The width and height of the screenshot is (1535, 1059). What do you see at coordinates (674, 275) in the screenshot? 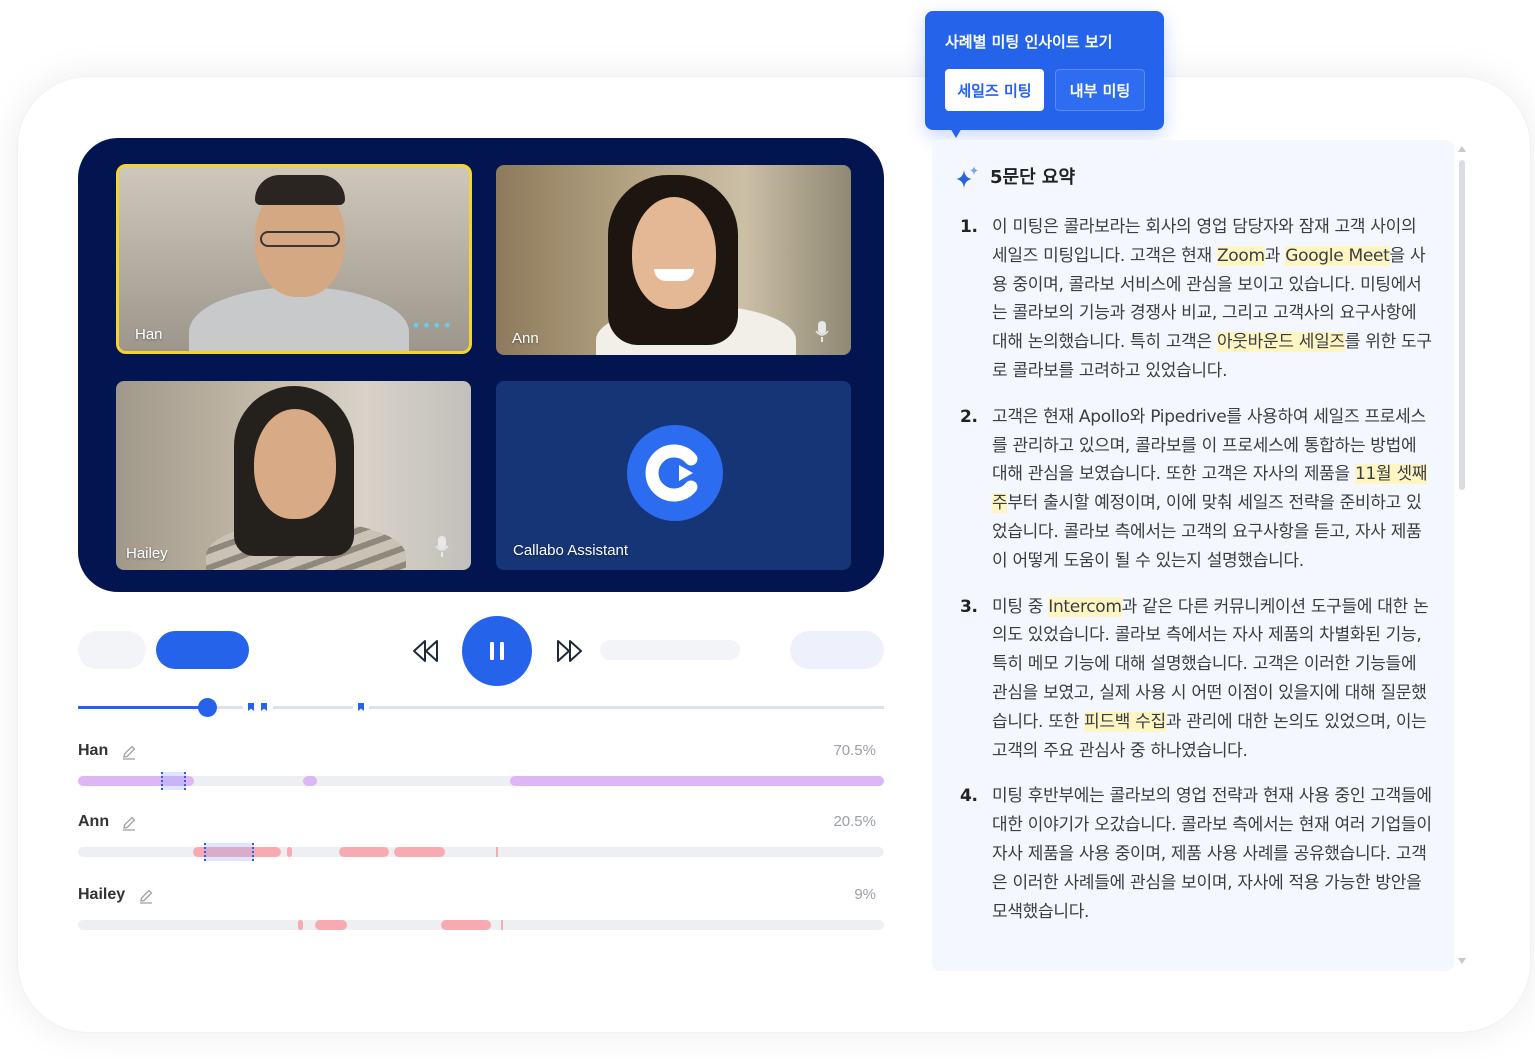
I see `smile` at bounding box center [674, 275].